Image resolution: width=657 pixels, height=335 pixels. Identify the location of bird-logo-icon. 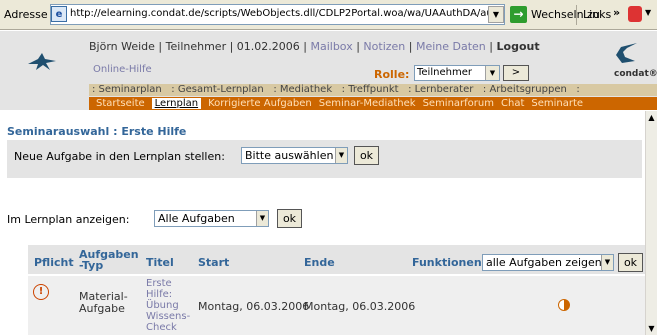
(42, 61).